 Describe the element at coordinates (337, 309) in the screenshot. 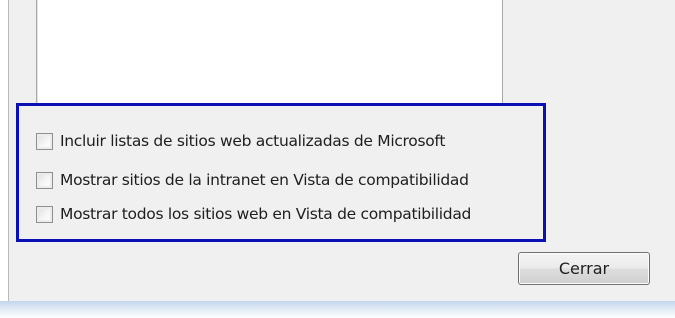

I see `window-bottom-edge` at that location.